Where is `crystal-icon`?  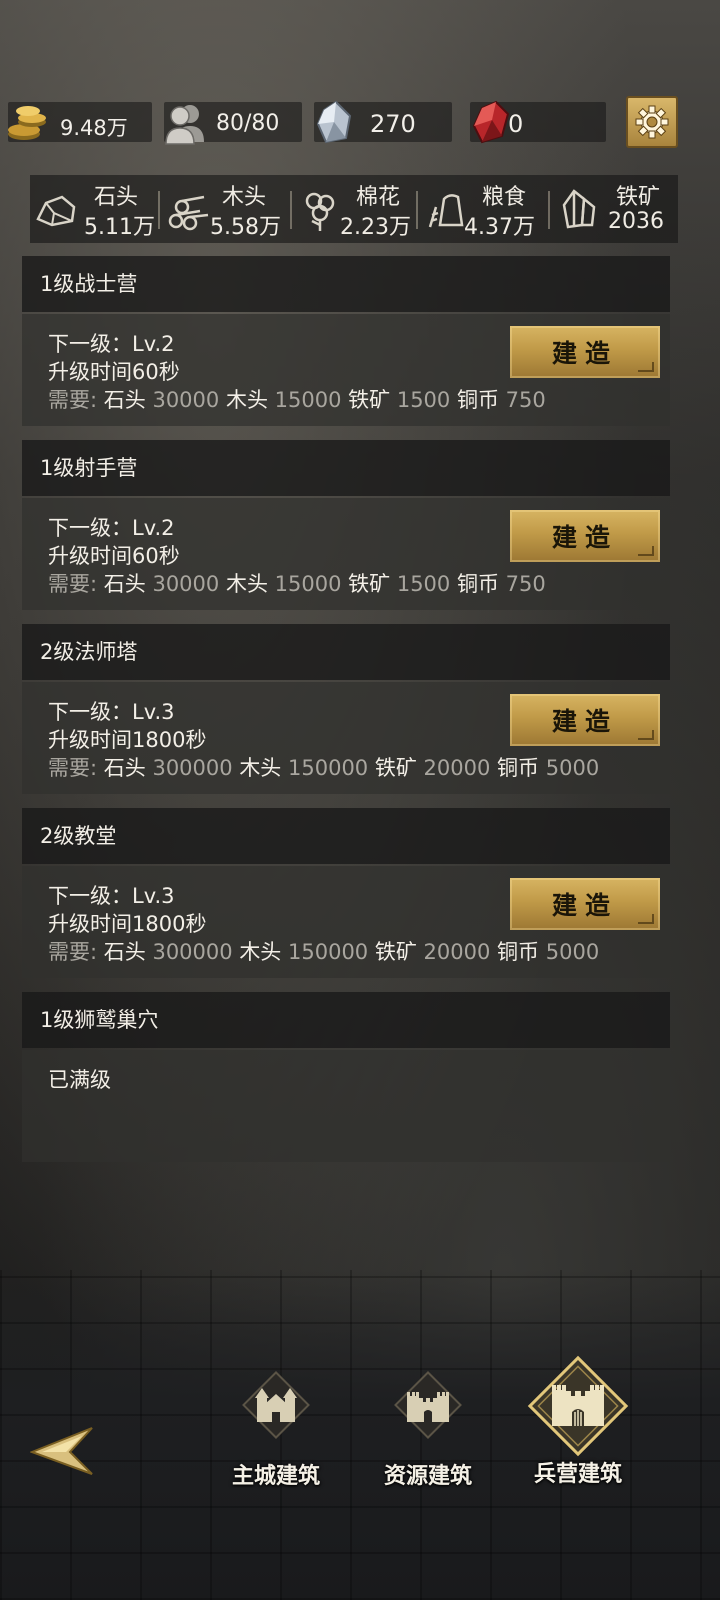 crystal-icon is located at coordinates (334, 122).